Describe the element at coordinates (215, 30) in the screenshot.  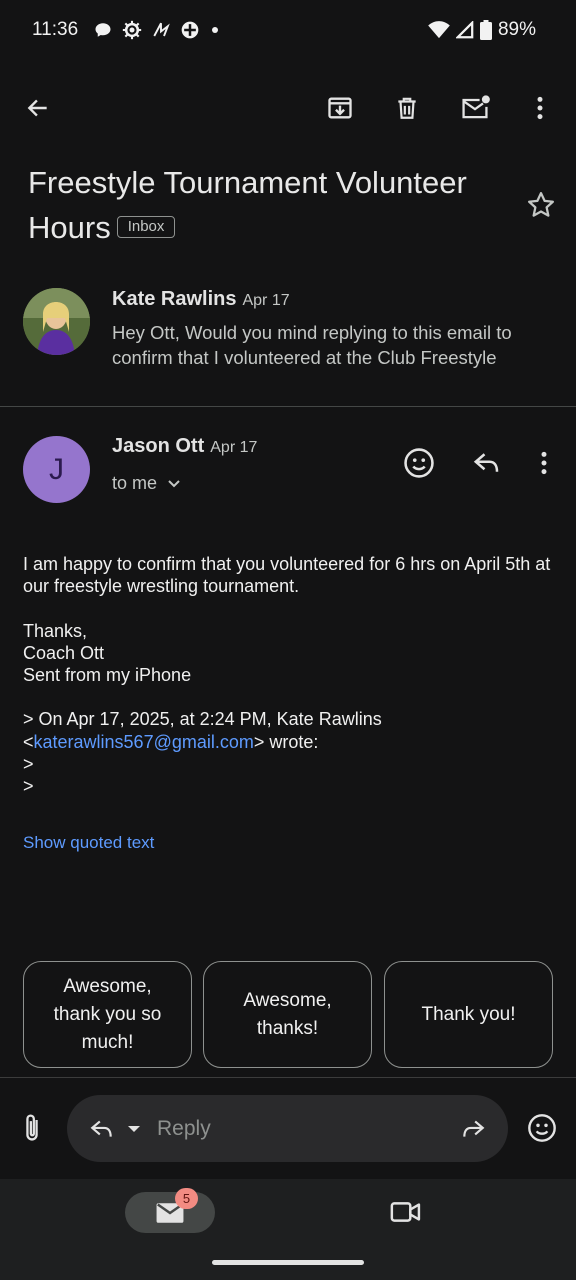
I see `dot-icon` at that location.